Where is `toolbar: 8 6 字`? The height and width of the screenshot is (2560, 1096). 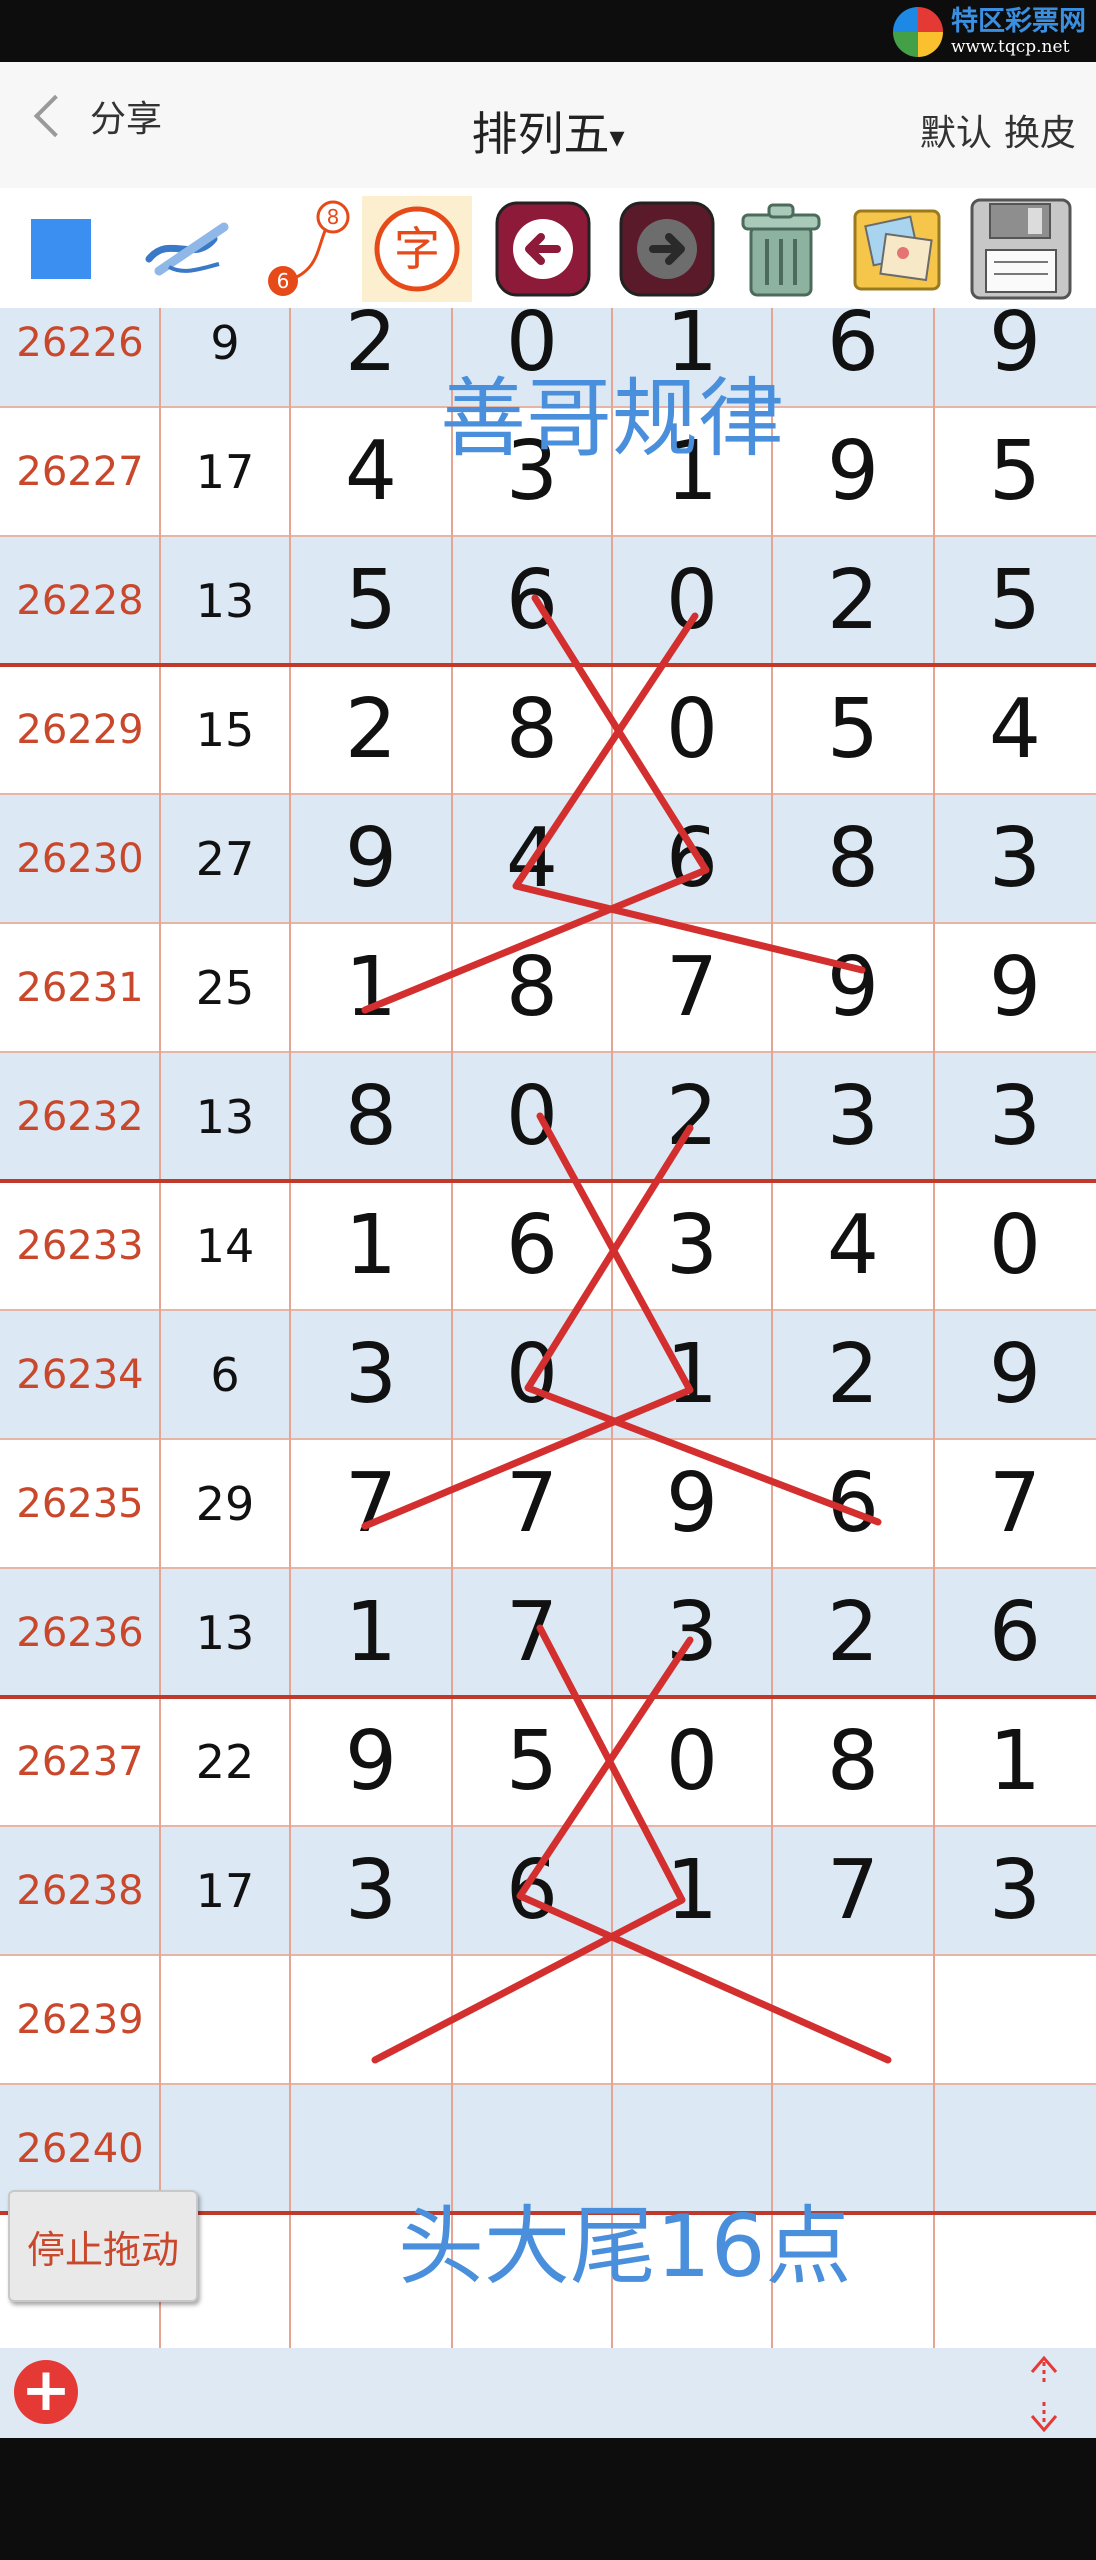
toolbar: 8 6 字 is located at coordinates (548, 248).